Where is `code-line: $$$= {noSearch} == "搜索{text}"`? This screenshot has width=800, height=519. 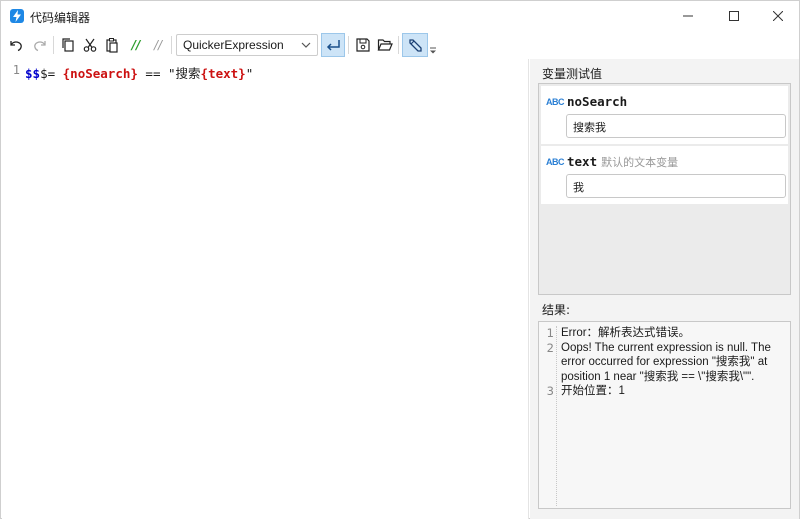 code-line: $$$= {noSearch} == "搜索{text}" is located at coordinates (139, 72).